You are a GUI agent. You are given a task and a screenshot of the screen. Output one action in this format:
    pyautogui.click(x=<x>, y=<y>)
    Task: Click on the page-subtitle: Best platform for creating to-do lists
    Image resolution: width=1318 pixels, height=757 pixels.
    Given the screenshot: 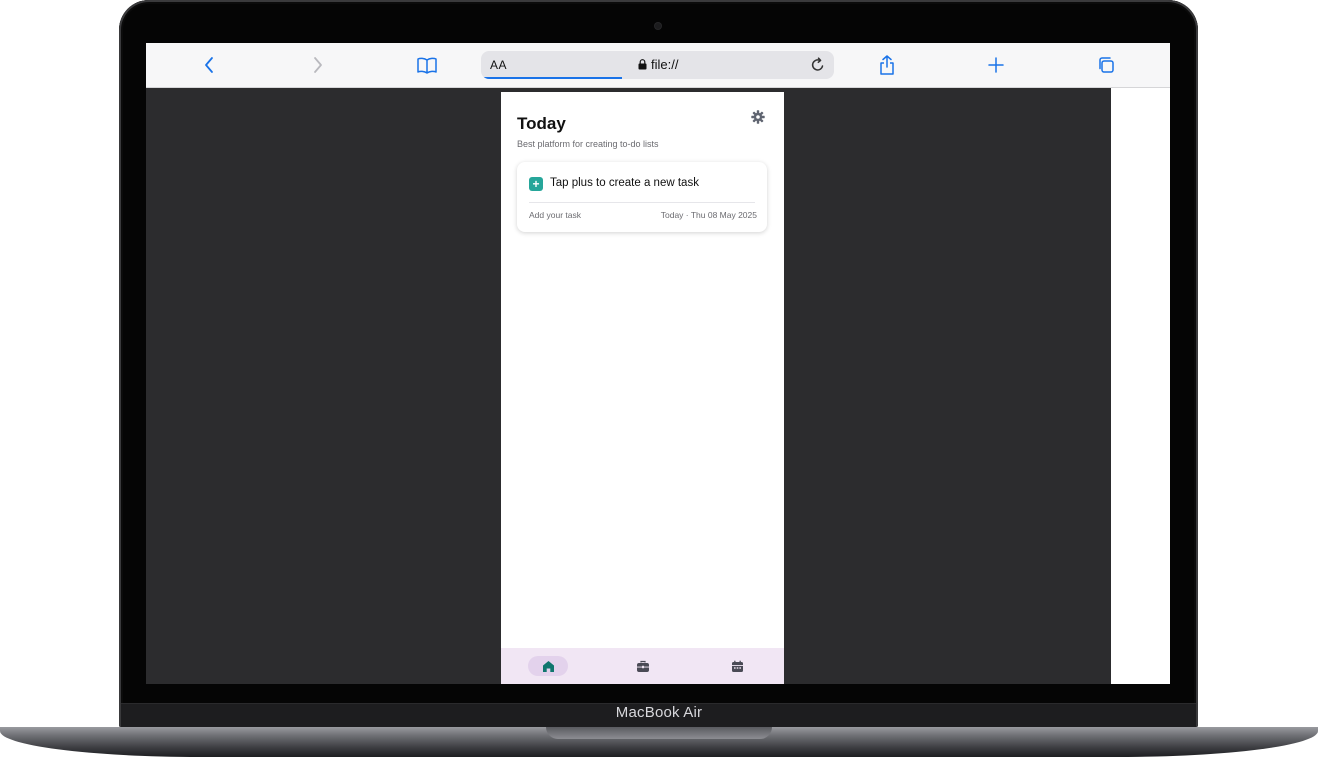 What is the action you would take?
    pyautogui.click(x=588, y=144)
    